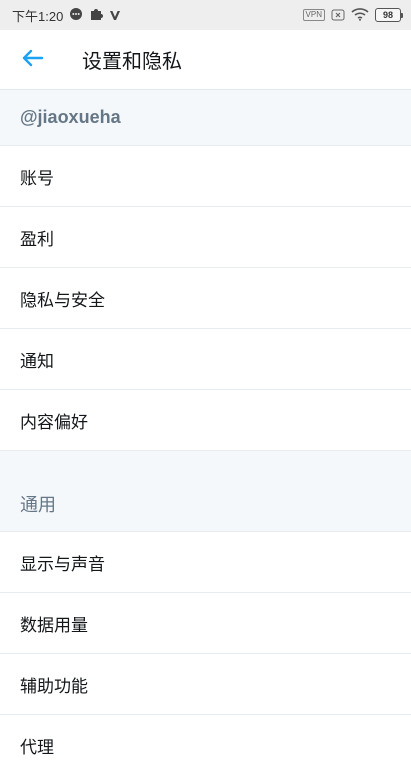 The width and height of the screenshot is (411, 767). What do you see at coordinates (205, 420) in the screenshot?
I see `settings-item-content-preferences: 内容偏好` at bounding box center [205, 420].